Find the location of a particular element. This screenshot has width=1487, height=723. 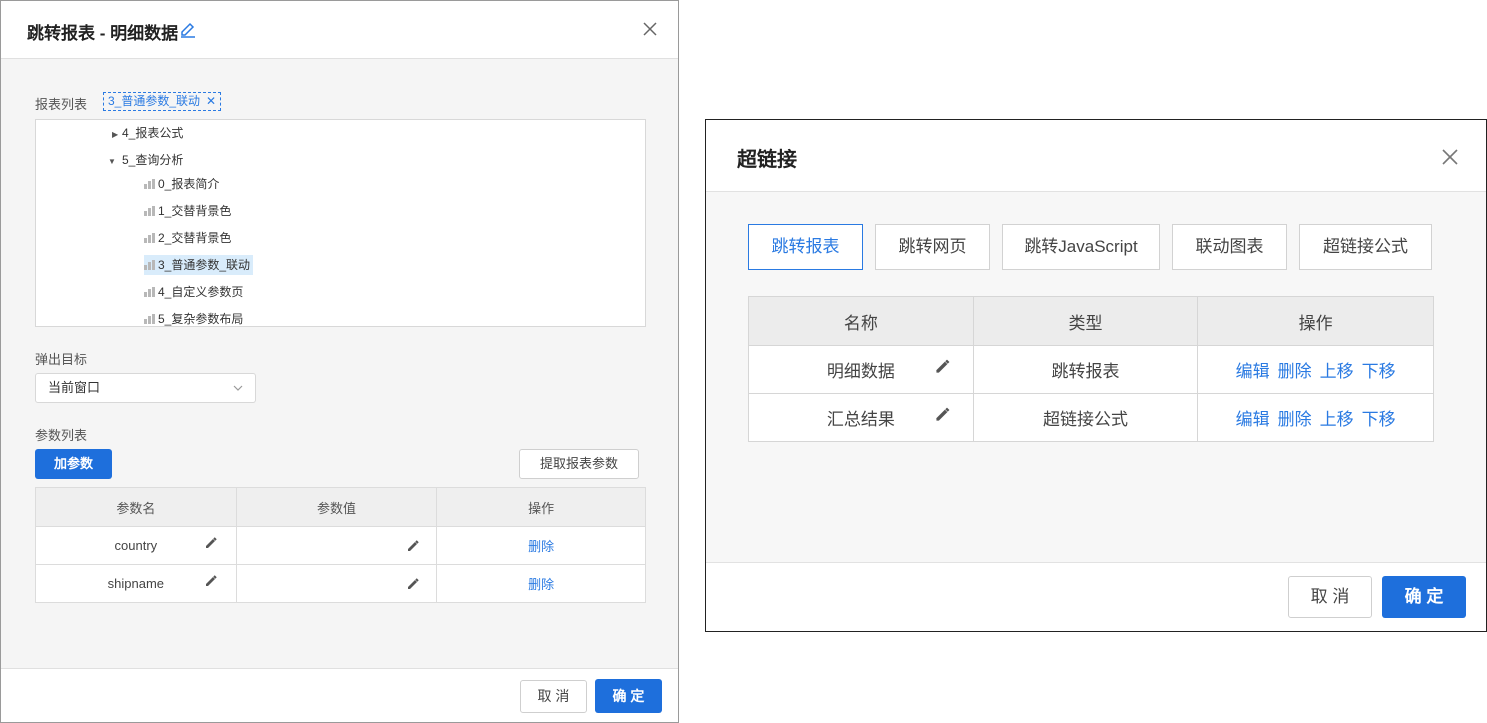

table-header-row: 参数名 参数值 操作 is located at coordinates (340, 507).